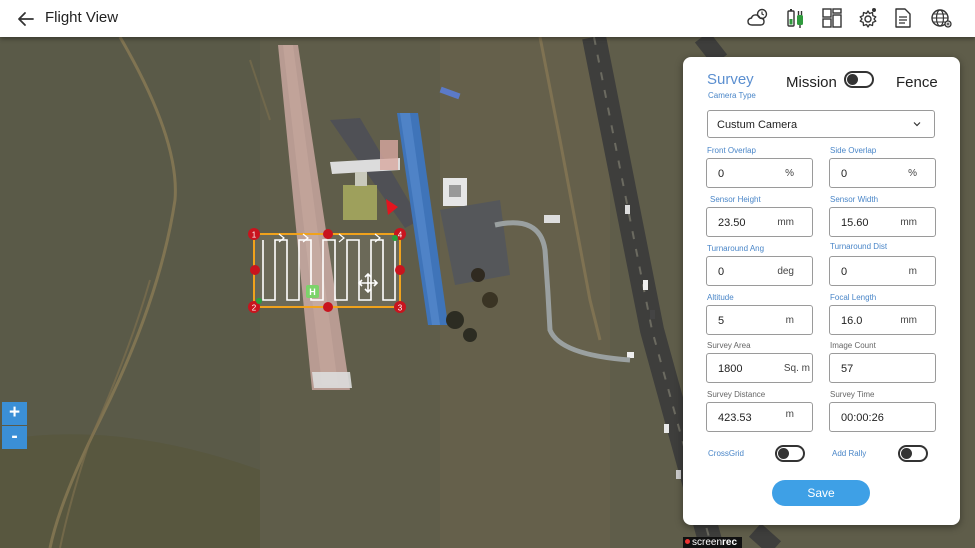  Describe the element at coordinates (731, 150) in the screenshot. I see `front-overlap-label: Front Overlap` at that location.